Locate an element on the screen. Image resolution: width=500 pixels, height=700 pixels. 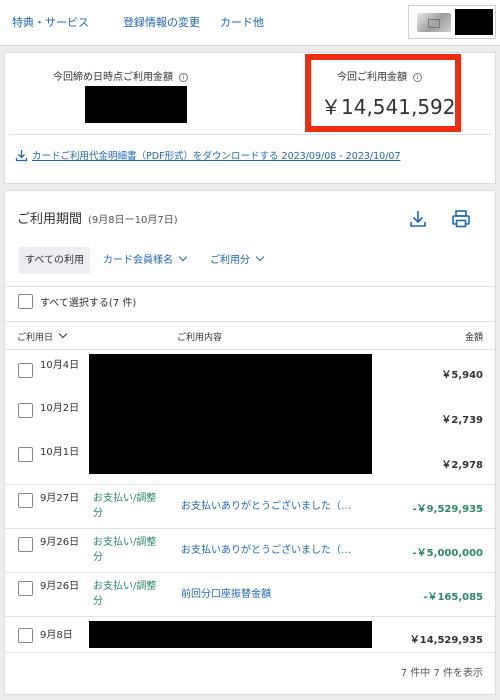
card-thumbnail-icon is located at coordinates (434, 22).